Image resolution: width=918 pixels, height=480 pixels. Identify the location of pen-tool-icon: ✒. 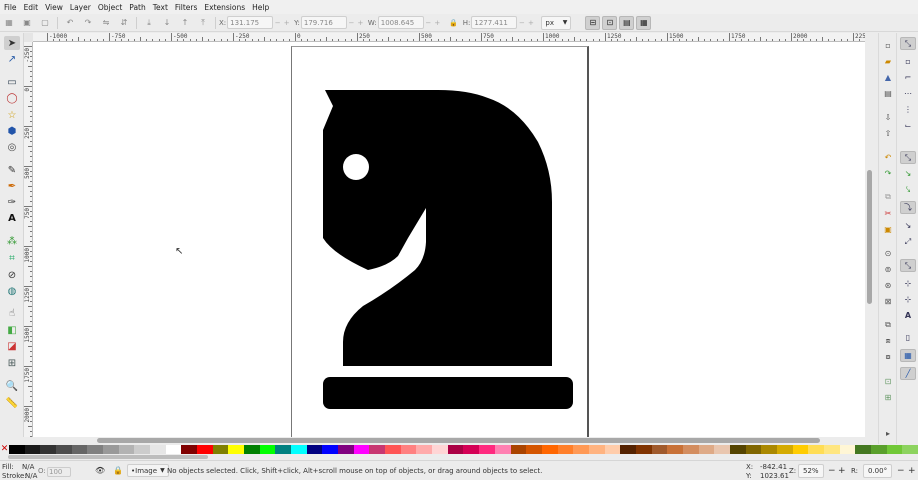
(12, 186).